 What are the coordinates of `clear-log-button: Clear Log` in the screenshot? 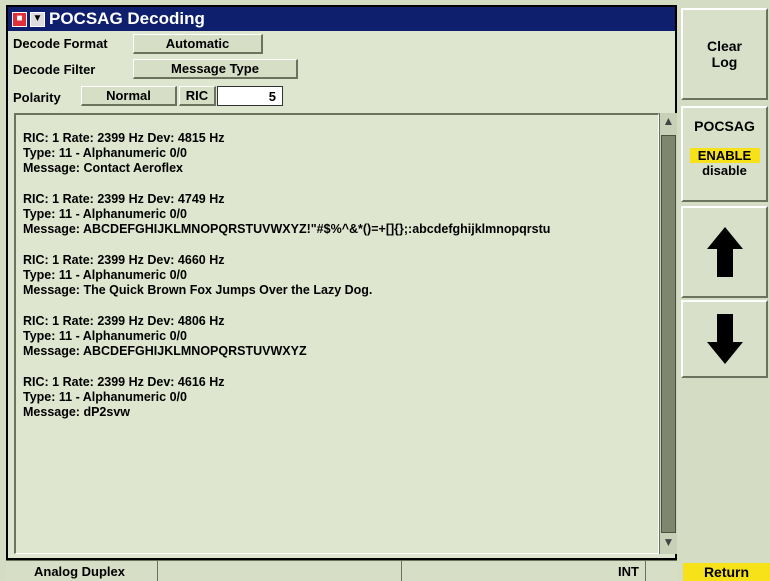 It's located at (724, 54).